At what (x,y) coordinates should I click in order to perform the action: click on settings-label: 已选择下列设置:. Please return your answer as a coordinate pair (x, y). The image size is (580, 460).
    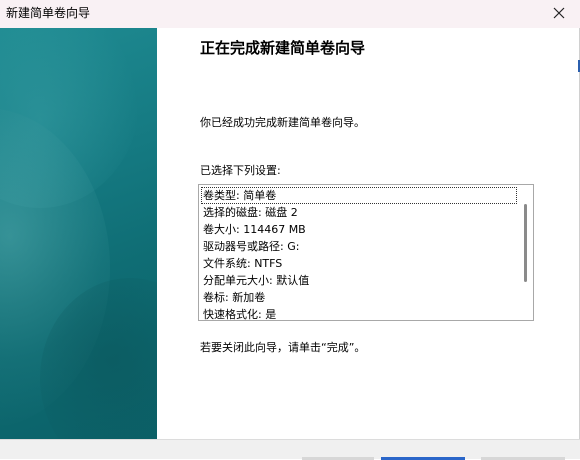
    Looking at the image, I should click on (240, 170).